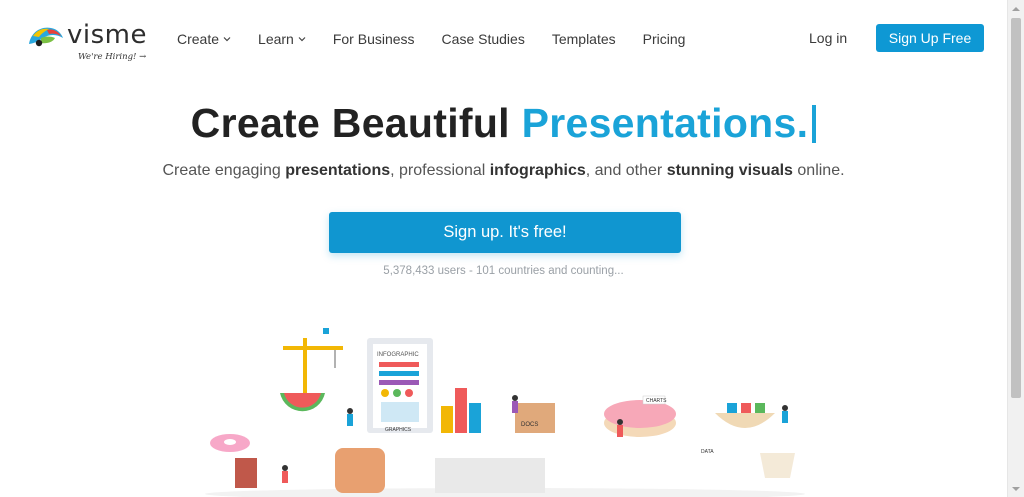 The image size is (1024, 497). Describe the element at coordinates (246, 473) in the screenshot. I see `jar-graphic` at that location.